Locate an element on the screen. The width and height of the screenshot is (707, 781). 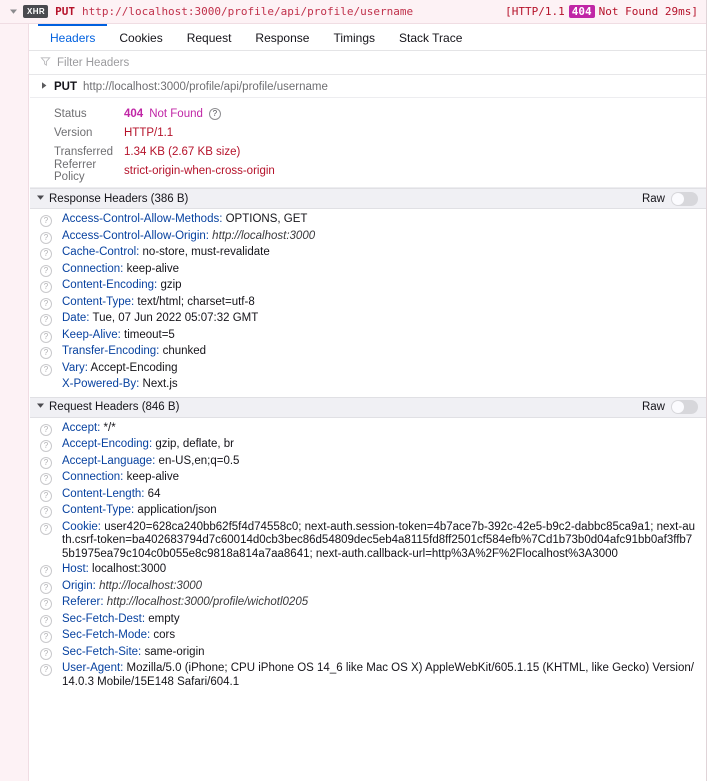
filter-headers-row: Filter Headers is located at coordinates (353, 63).